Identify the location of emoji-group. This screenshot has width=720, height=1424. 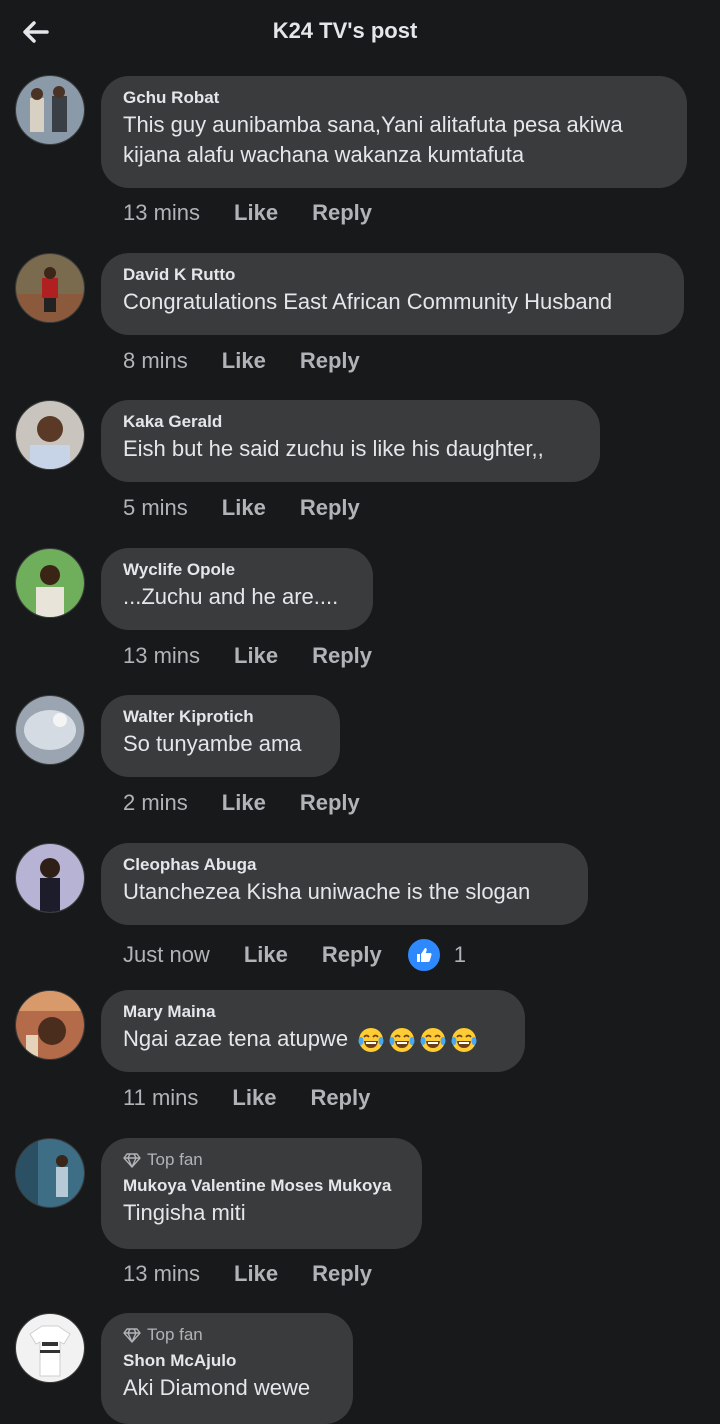
(413, 1039).